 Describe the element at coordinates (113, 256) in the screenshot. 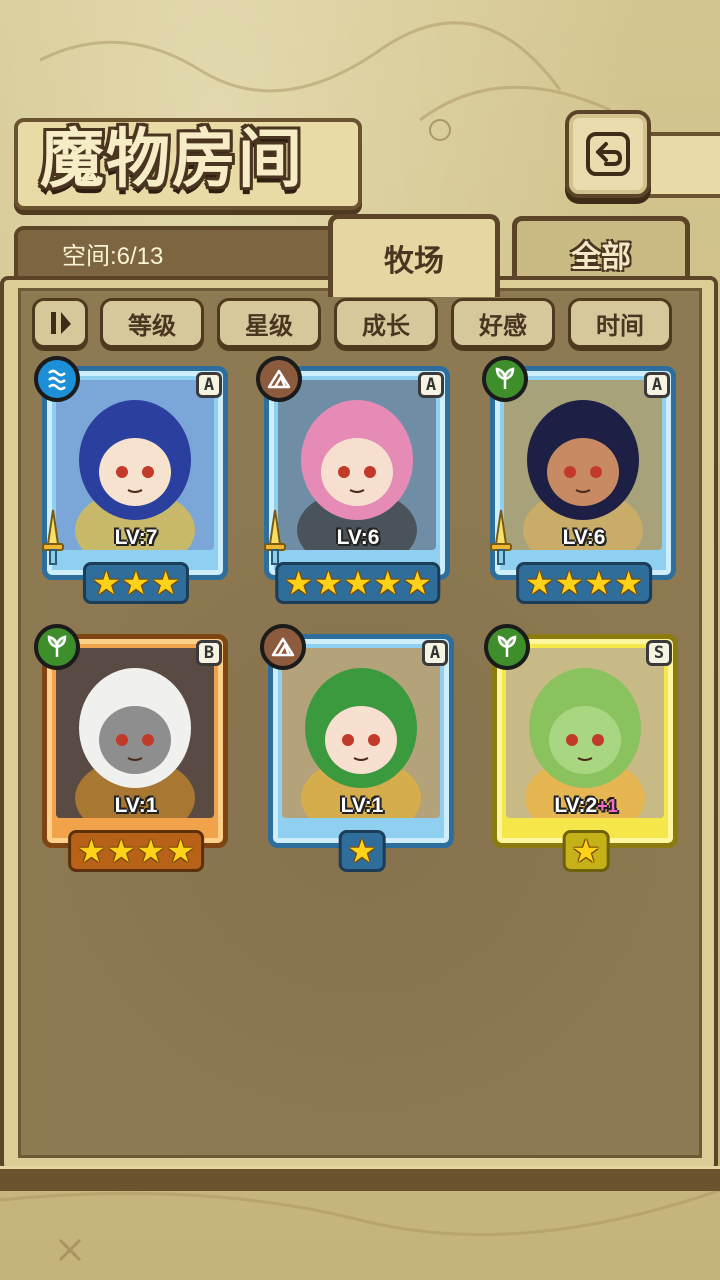

I see `space-counter: 空间:6/13` at that location.